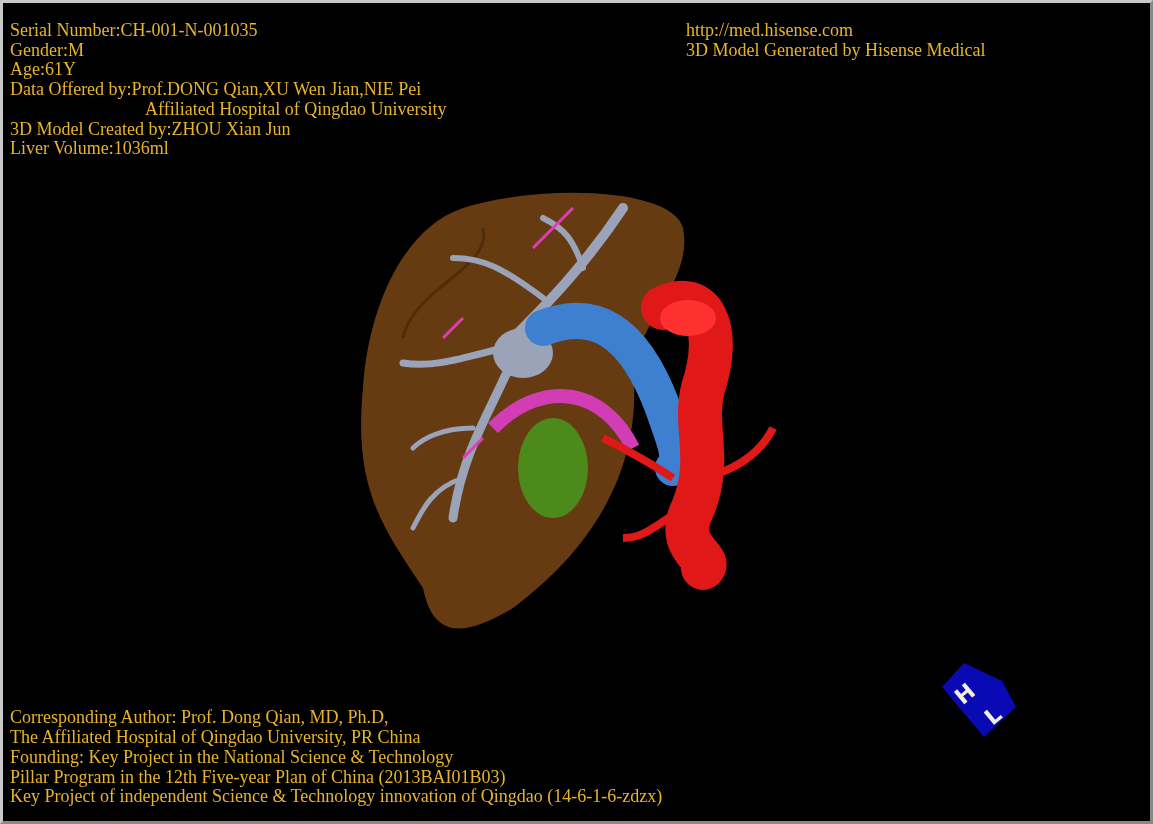  I want to click on info-text: http://med.hisense.com, so click(769, 31).